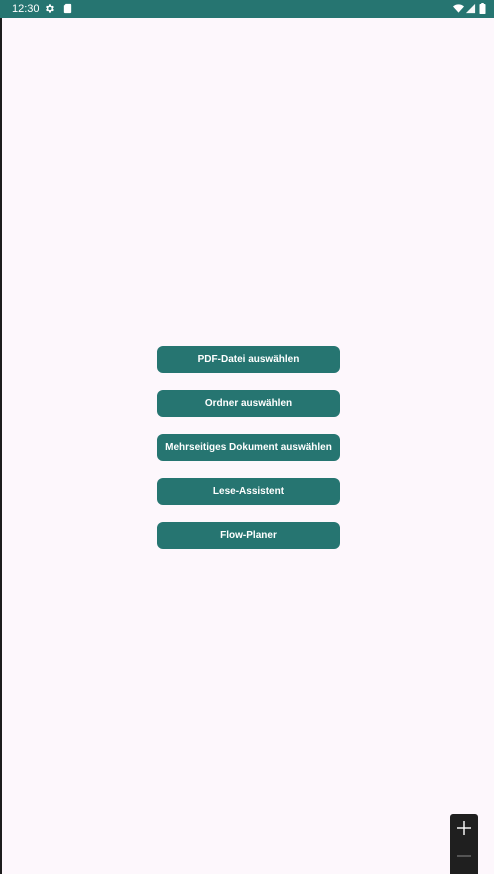 The width and height of the screenshot is (494, 874). Describe the element at coordinates (470, 8) in the screenshot. I see `signal-icon` at that location.